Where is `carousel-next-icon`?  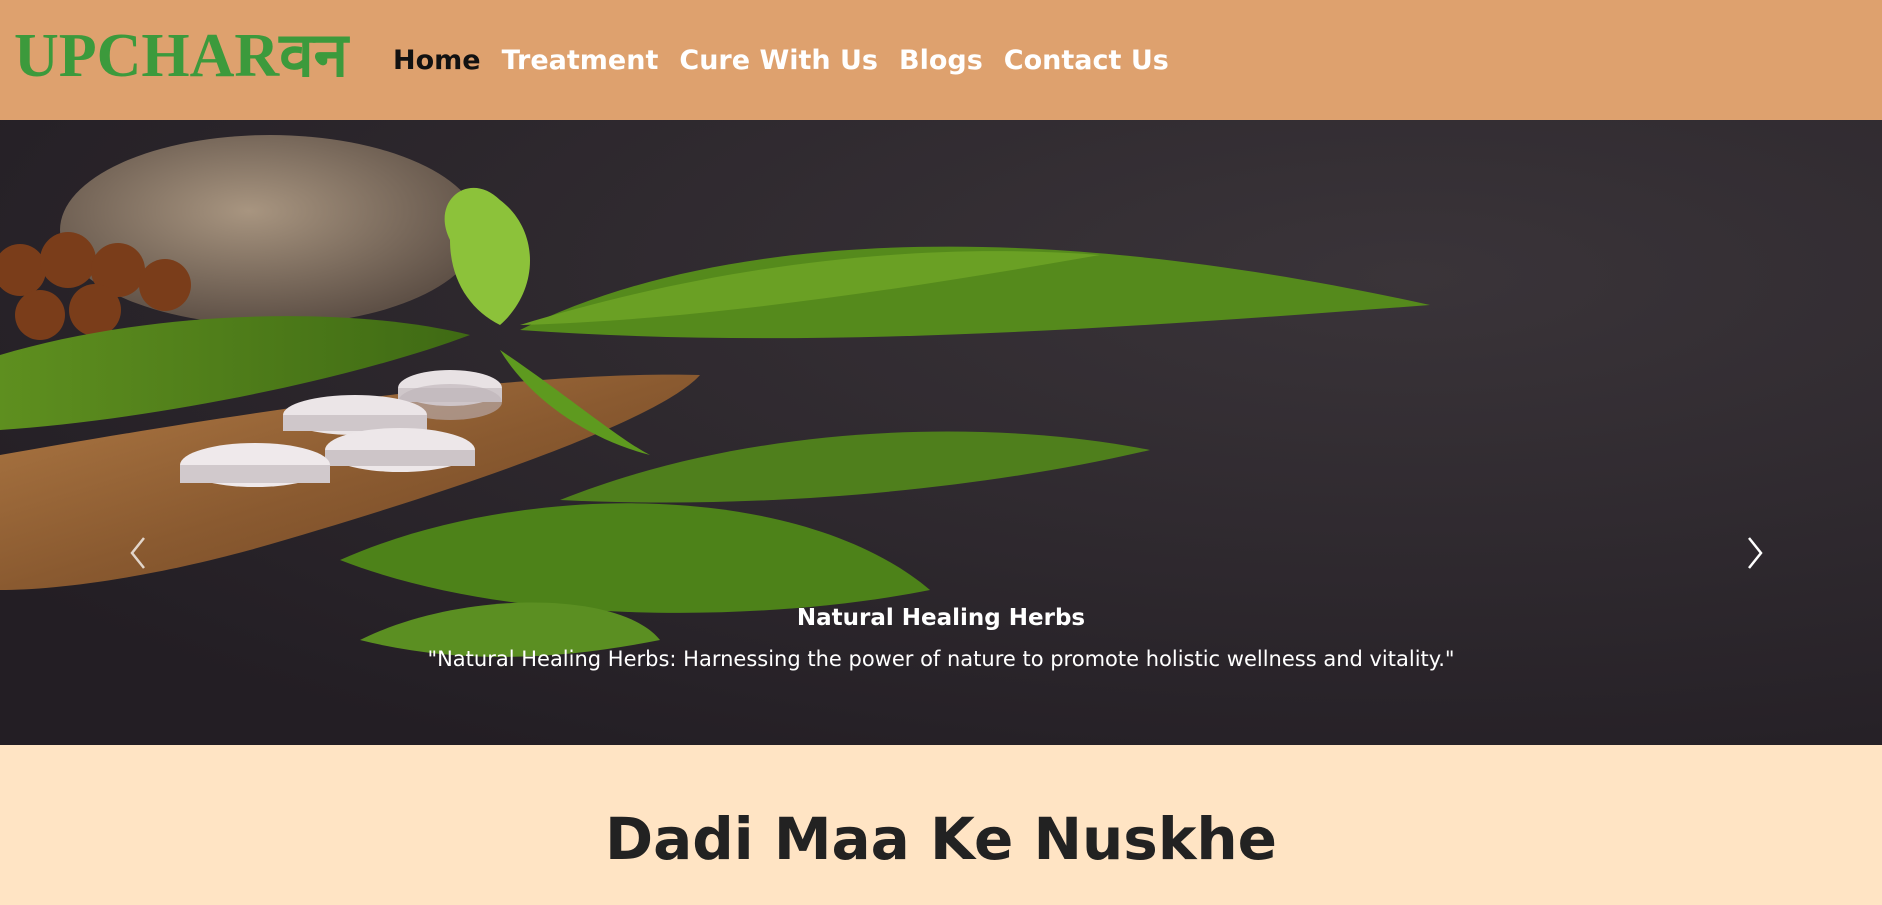 carousel-next-icon is located at coordinates (1753, 553).